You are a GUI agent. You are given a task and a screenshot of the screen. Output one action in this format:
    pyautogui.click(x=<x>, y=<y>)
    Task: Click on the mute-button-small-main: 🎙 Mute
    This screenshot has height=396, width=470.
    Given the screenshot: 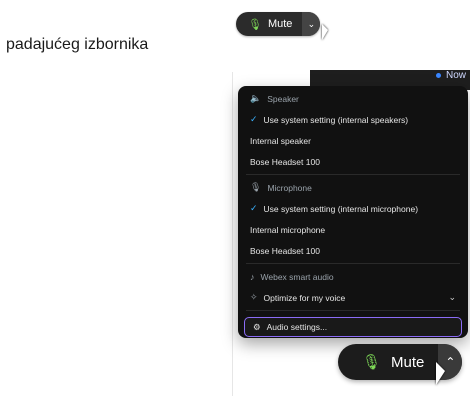 What is the action you would take?
    pyautogui.click(x=269, y=24)
    